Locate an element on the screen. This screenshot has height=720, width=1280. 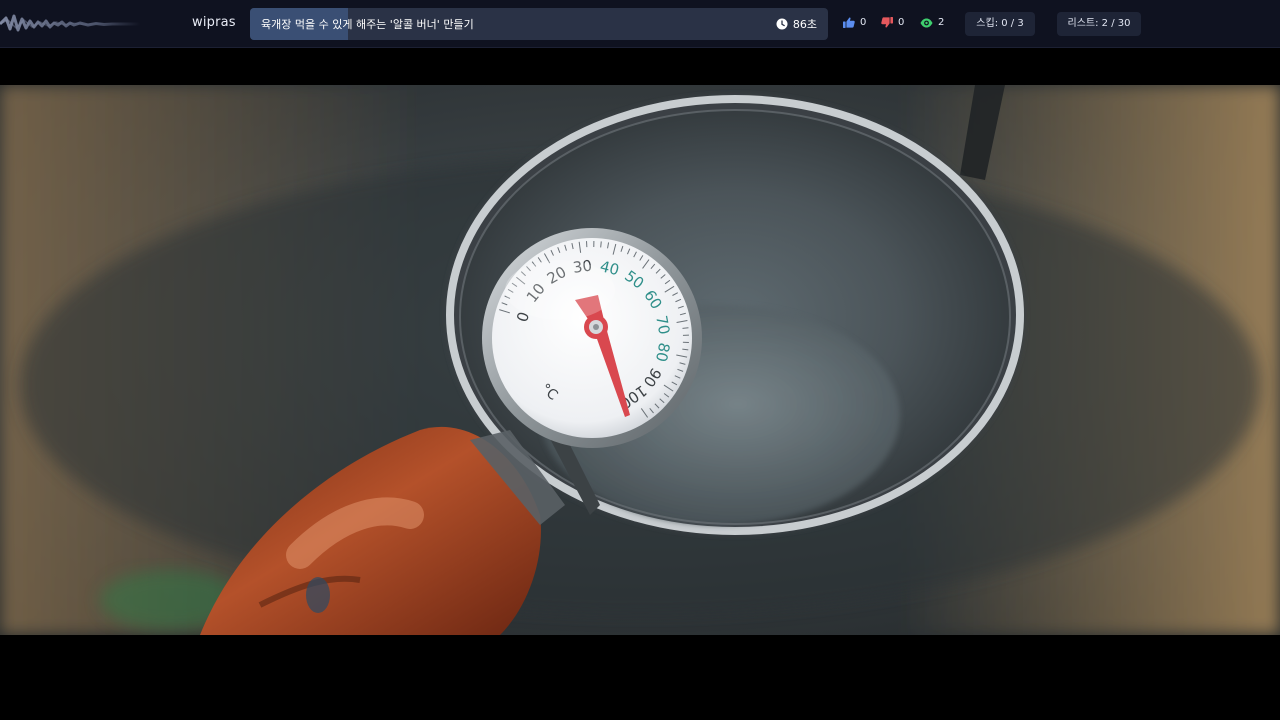
views-count: 2 is located at coordinates (941, 22).